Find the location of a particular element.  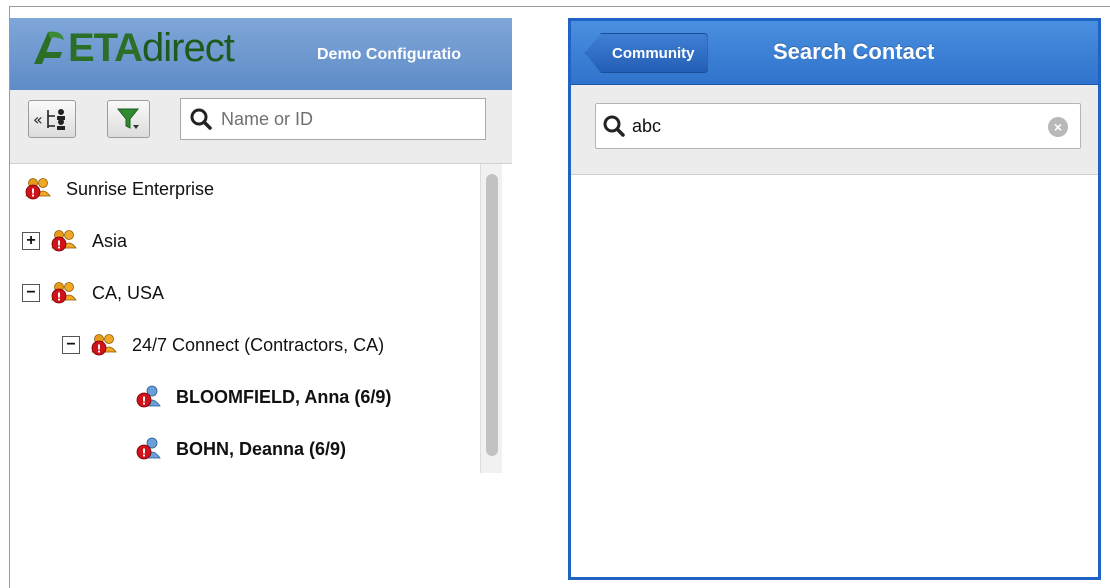

phone-header: Community Search Contact is located at coordinates (834, 53).